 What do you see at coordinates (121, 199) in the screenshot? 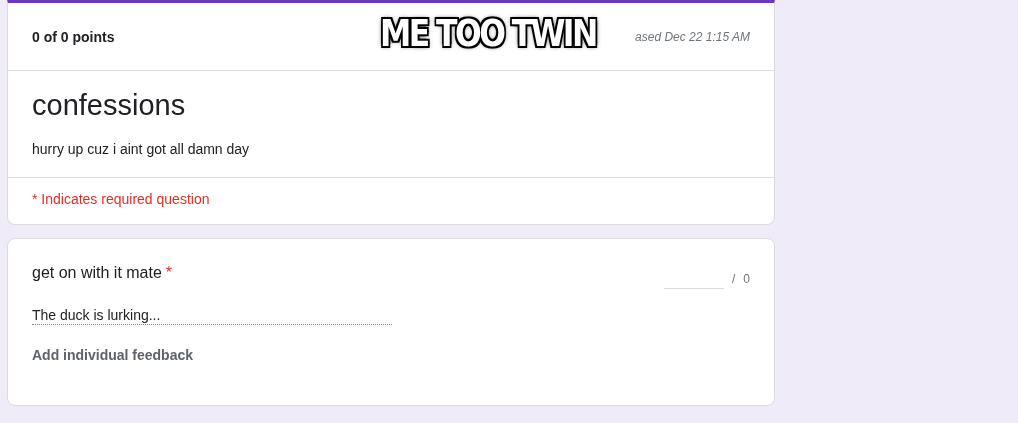
I see `required-note: * Indicates required question` at bounding box center [121, 199].